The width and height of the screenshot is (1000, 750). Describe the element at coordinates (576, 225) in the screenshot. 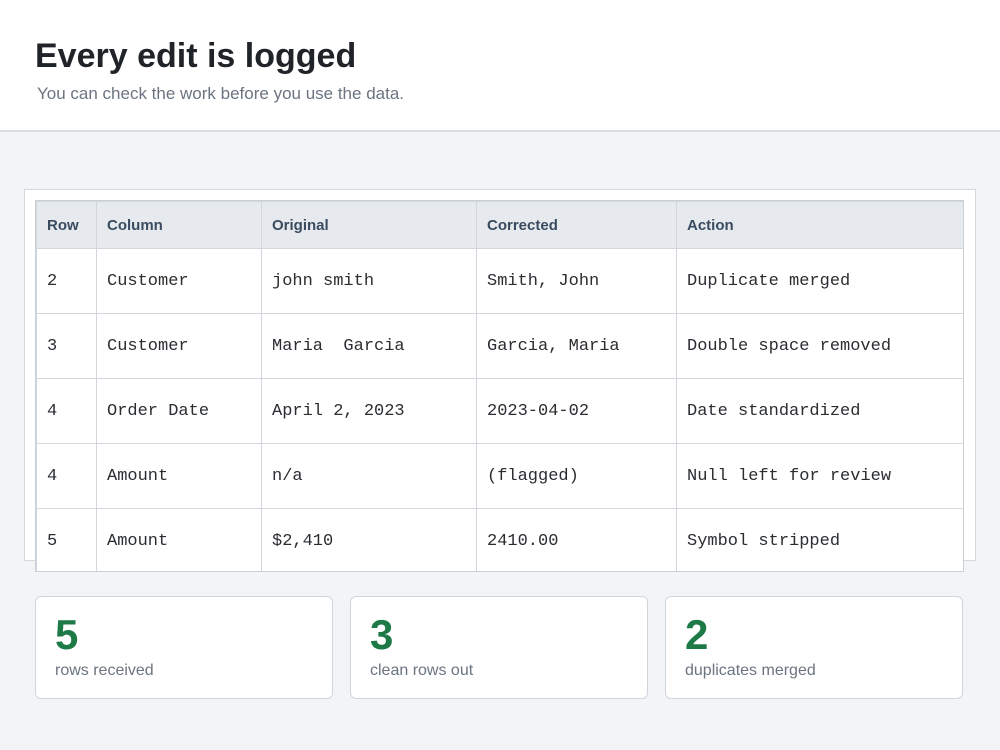

I see `column-header-corrected: Corrected` at that location.